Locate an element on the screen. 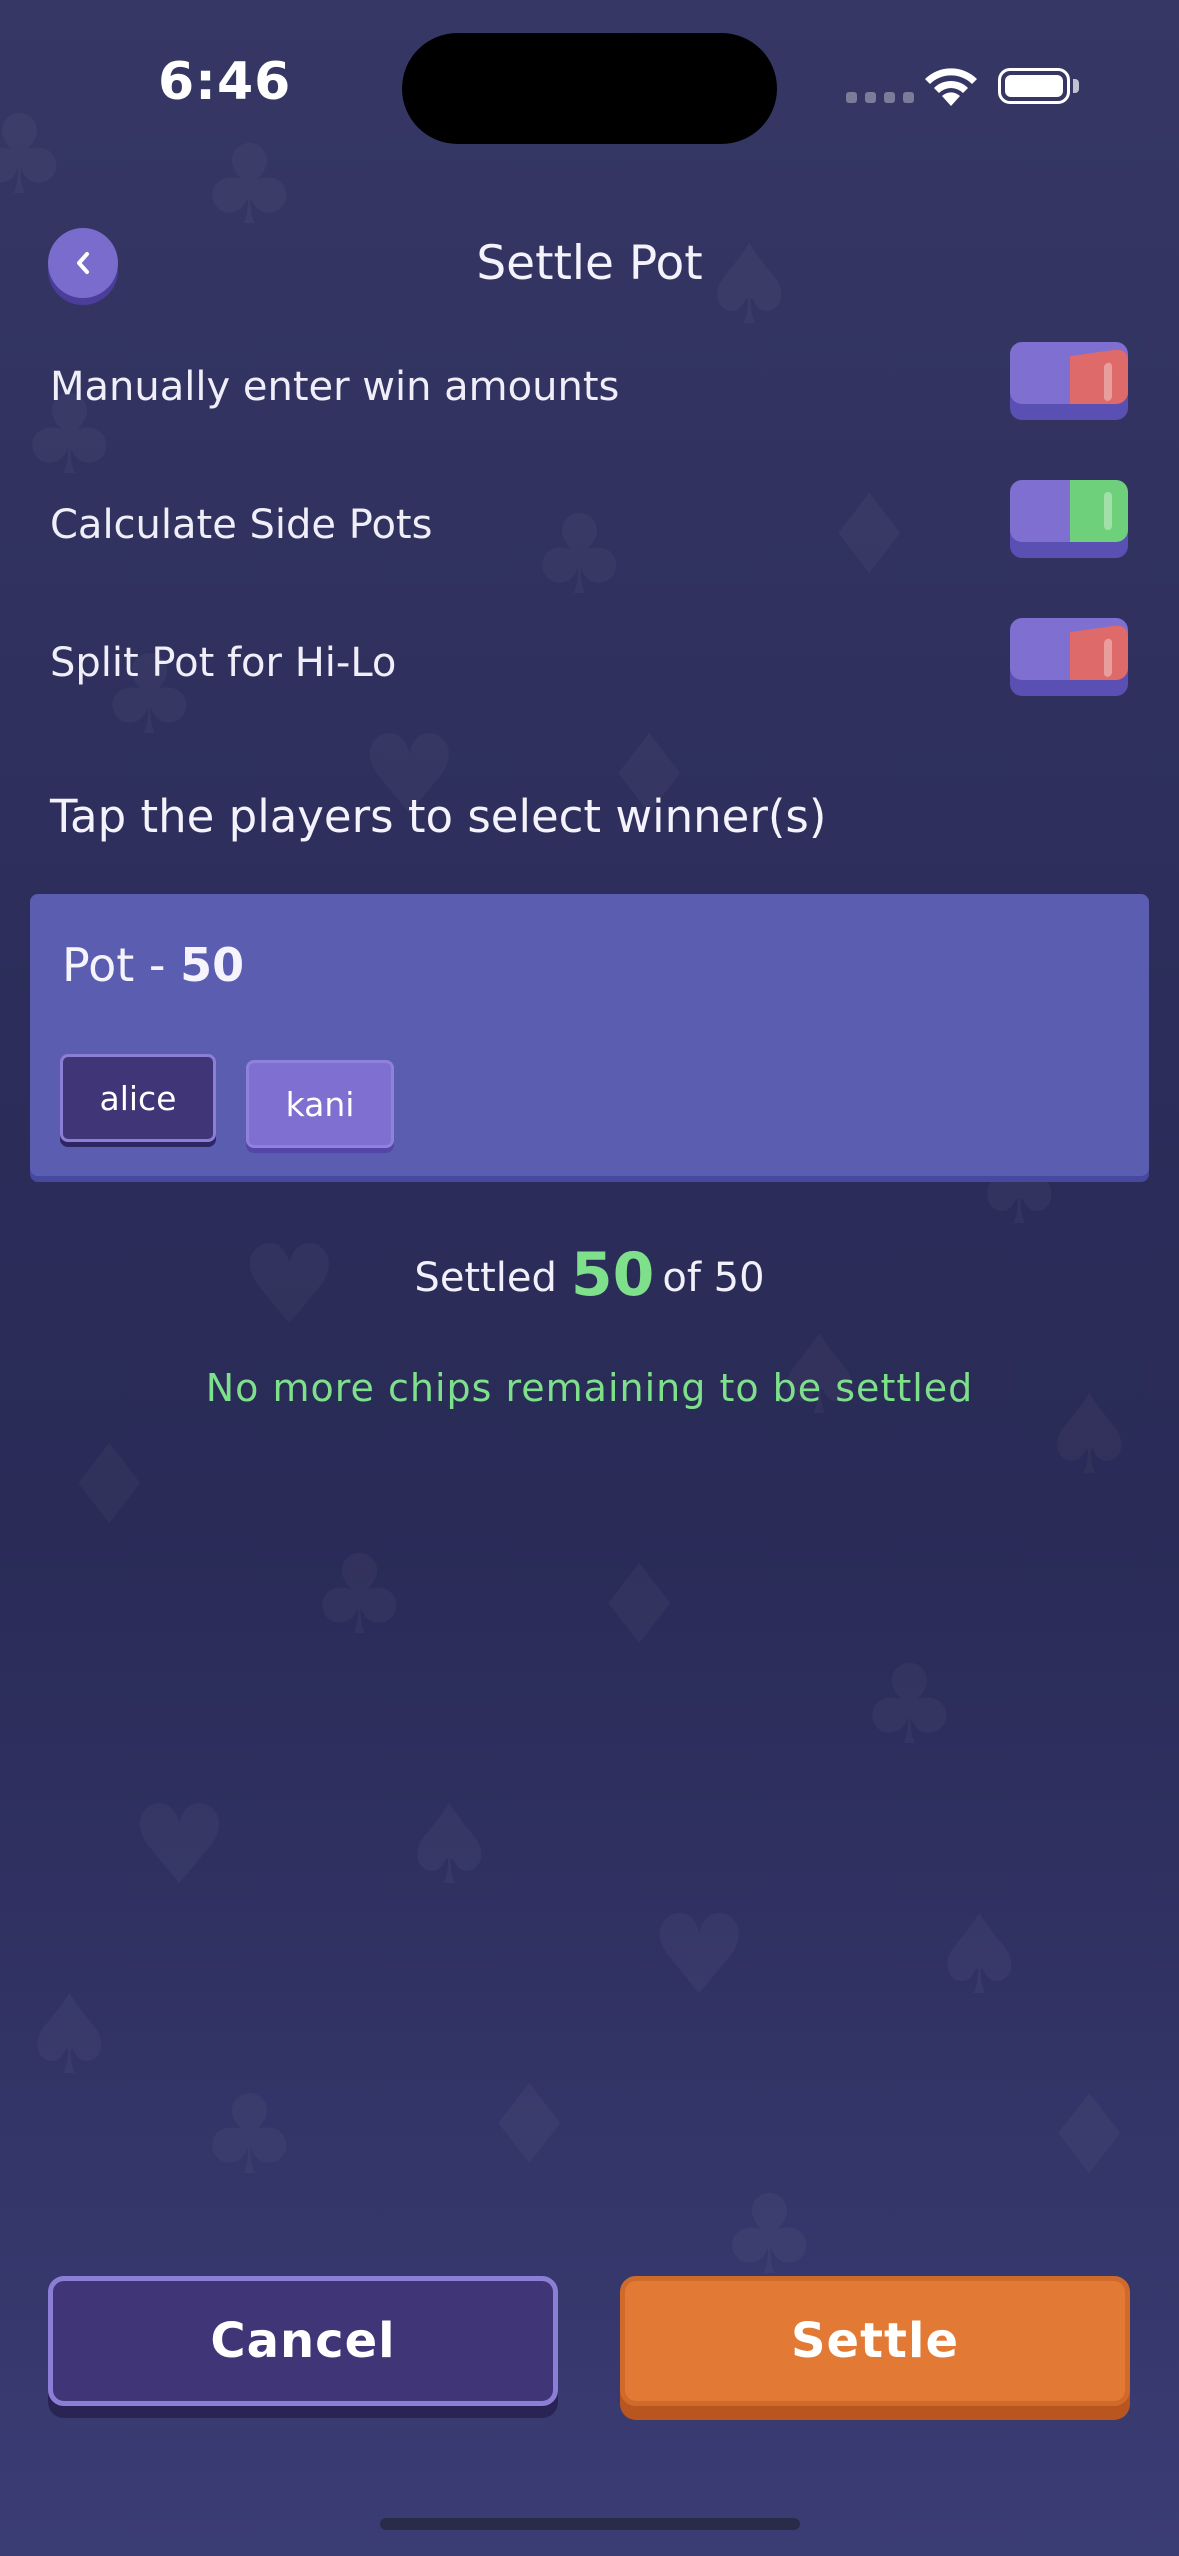 The height and width of the screenshot is (2556, 1179). dynamic-island is located at coordinates (589, 88).